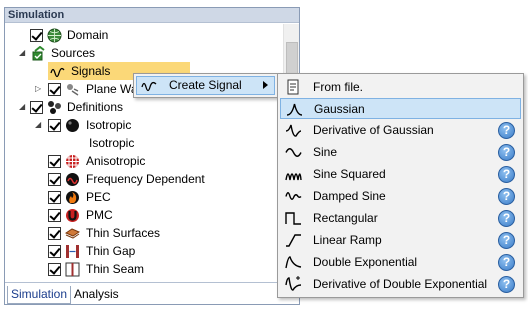 This screenshot has width=528, height=312. Describe the element at coordinates (54, 197) in the screenshot. I see `pec-checkbox` at that location.